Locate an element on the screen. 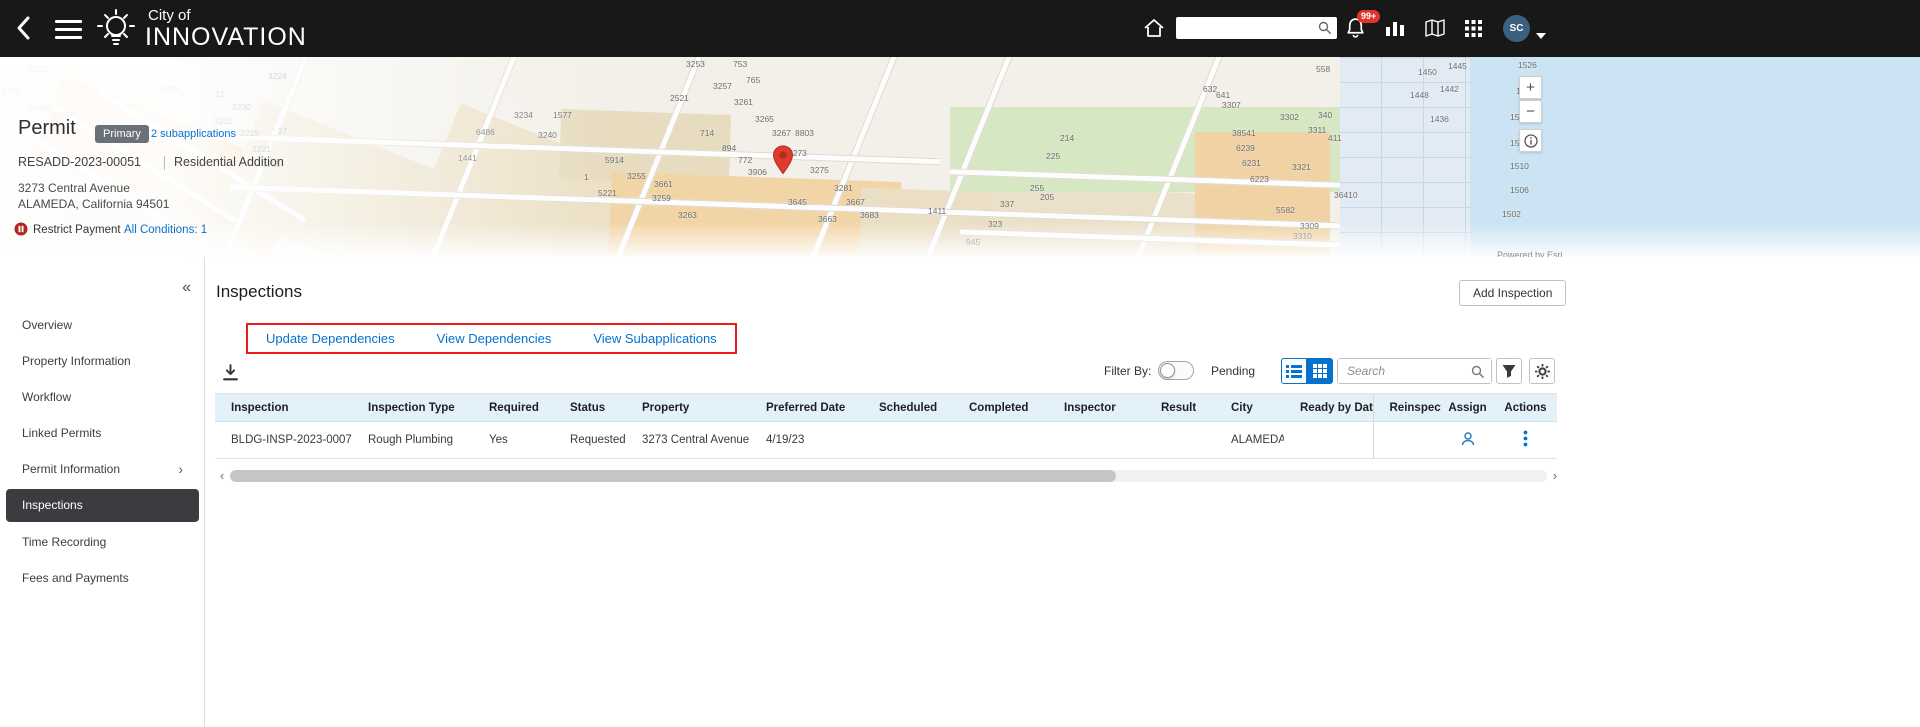 This screenshot has width=1920, height=727. map-parcel-label: 3257 is located at coordinates (722, 86).